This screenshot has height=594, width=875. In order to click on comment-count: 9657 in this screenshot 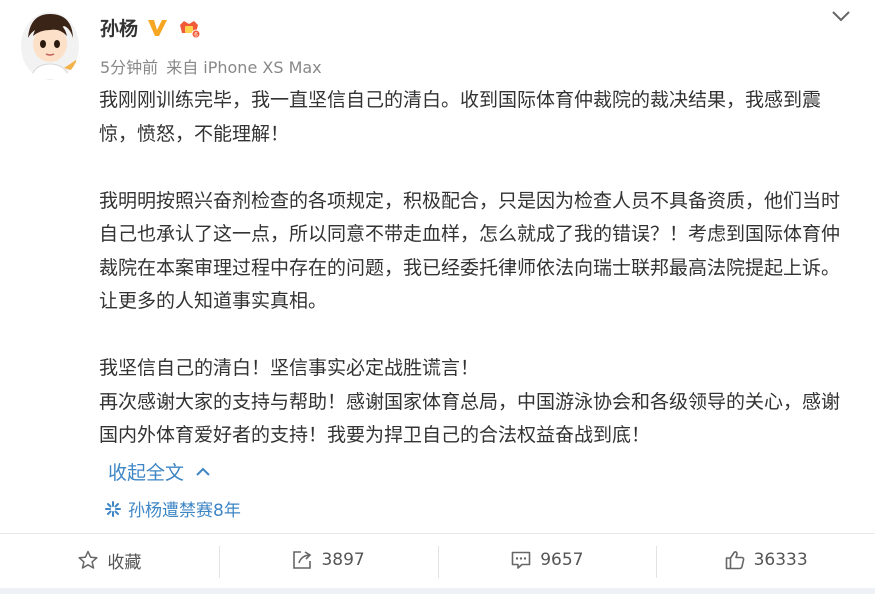, I will do `click(562, 560)`.